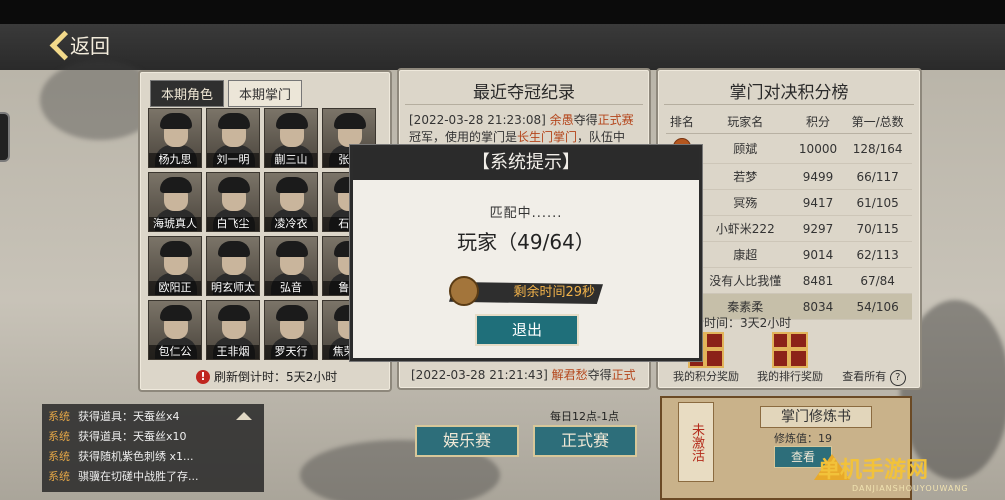 The image size is (1005, 500). Describe the element at coordinates (696, 442) in the screenshot. I see `inactive-seal: 未激活` at that location.